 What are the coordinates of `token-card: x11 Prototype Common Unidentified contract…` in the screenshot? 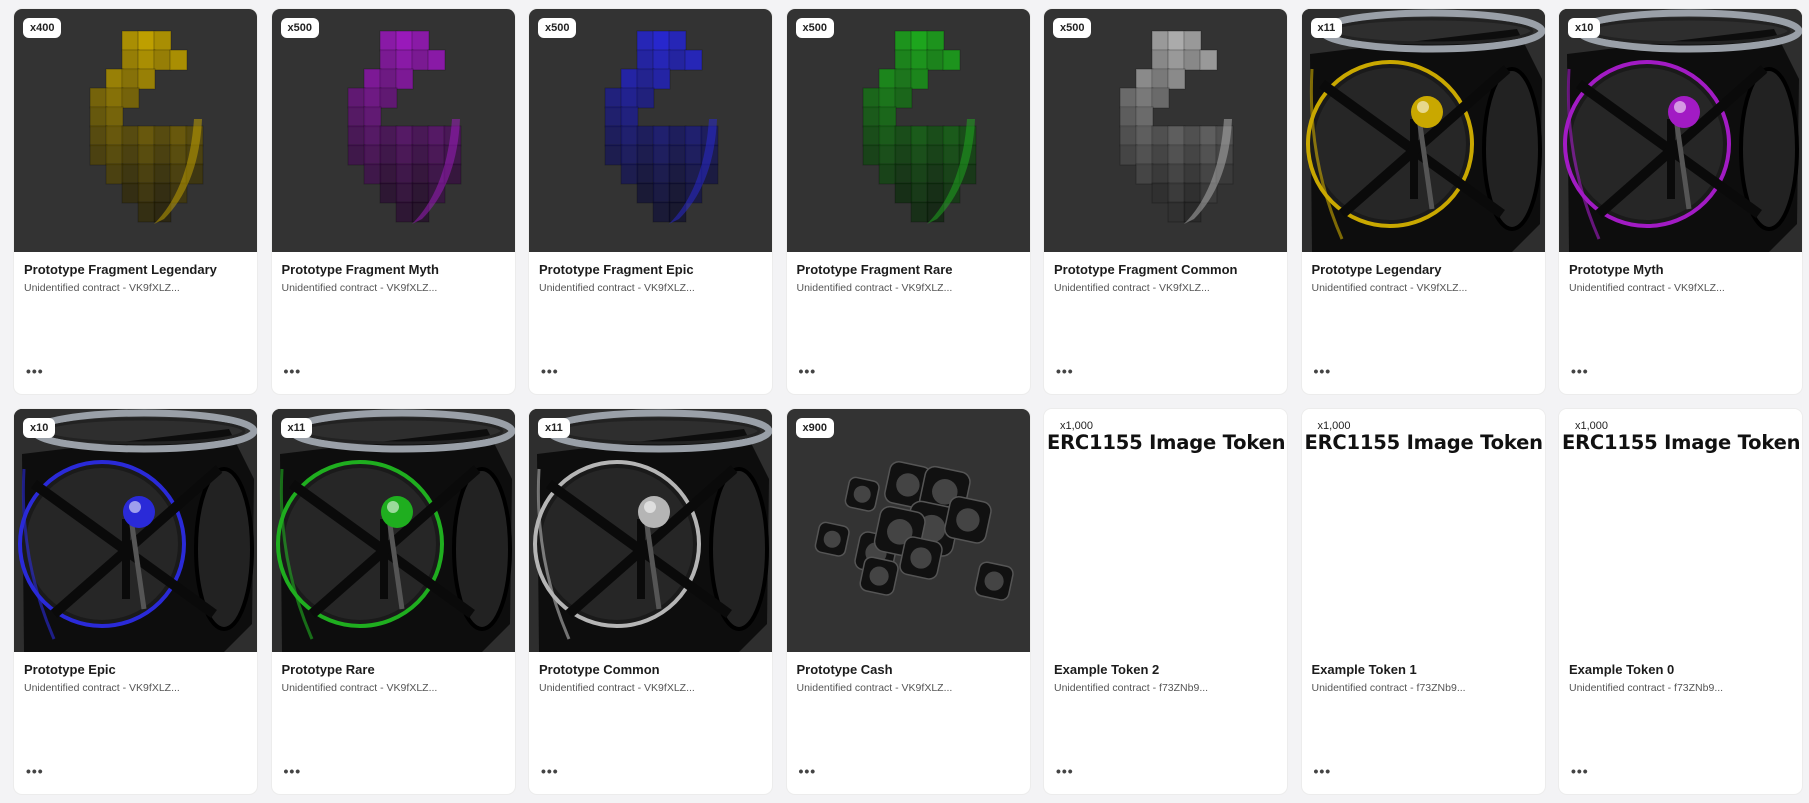 It's located at (650, 601).